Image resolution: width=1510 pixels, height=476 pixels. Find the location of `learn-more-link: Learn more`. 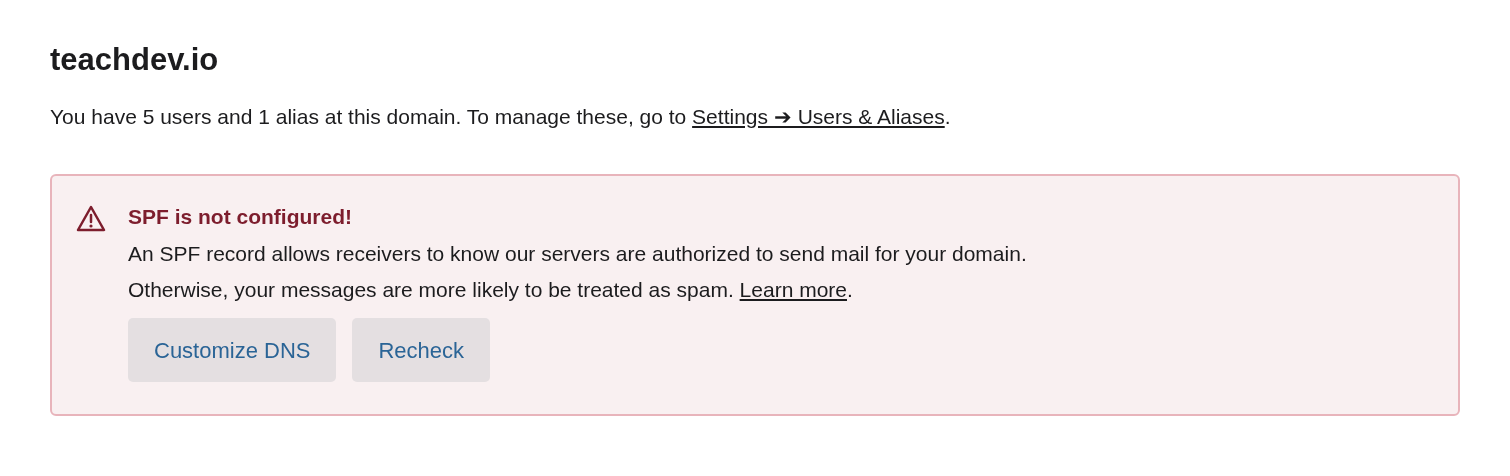

learn-more-link: Learn more is located at coordinates (793, 289).